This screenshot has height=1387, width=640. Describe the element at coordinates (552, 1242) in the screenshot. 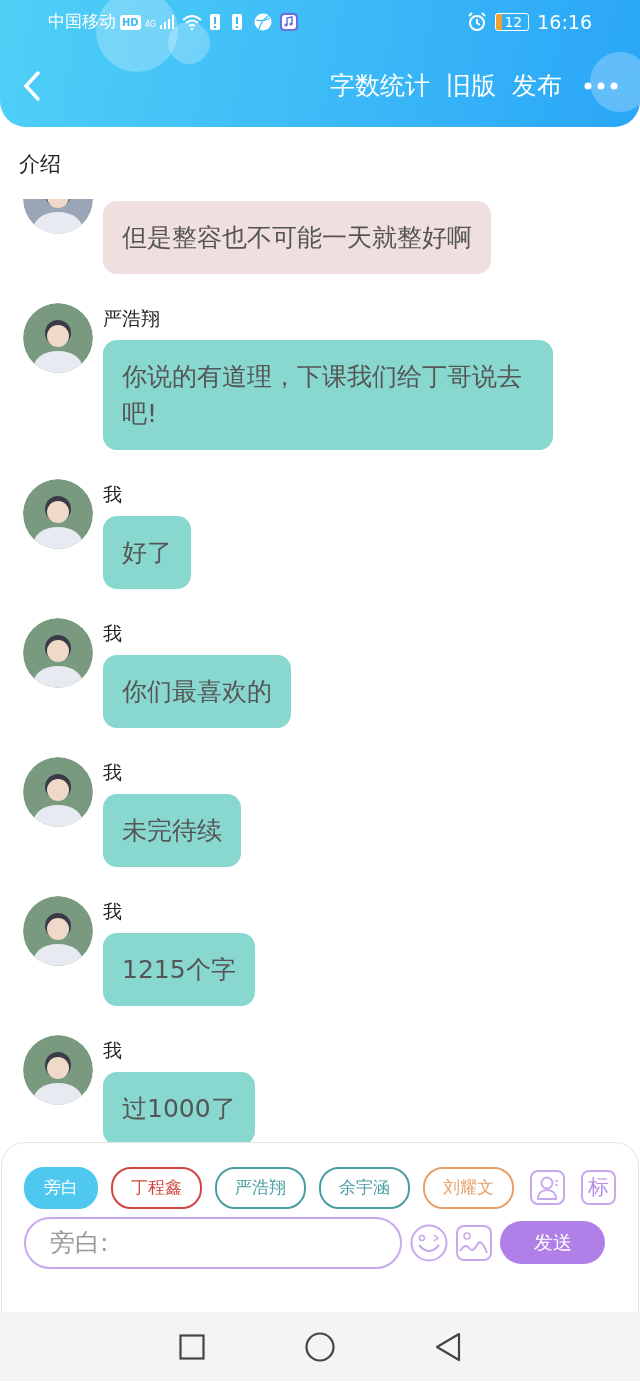

I see `send-button: 发送` at that location.